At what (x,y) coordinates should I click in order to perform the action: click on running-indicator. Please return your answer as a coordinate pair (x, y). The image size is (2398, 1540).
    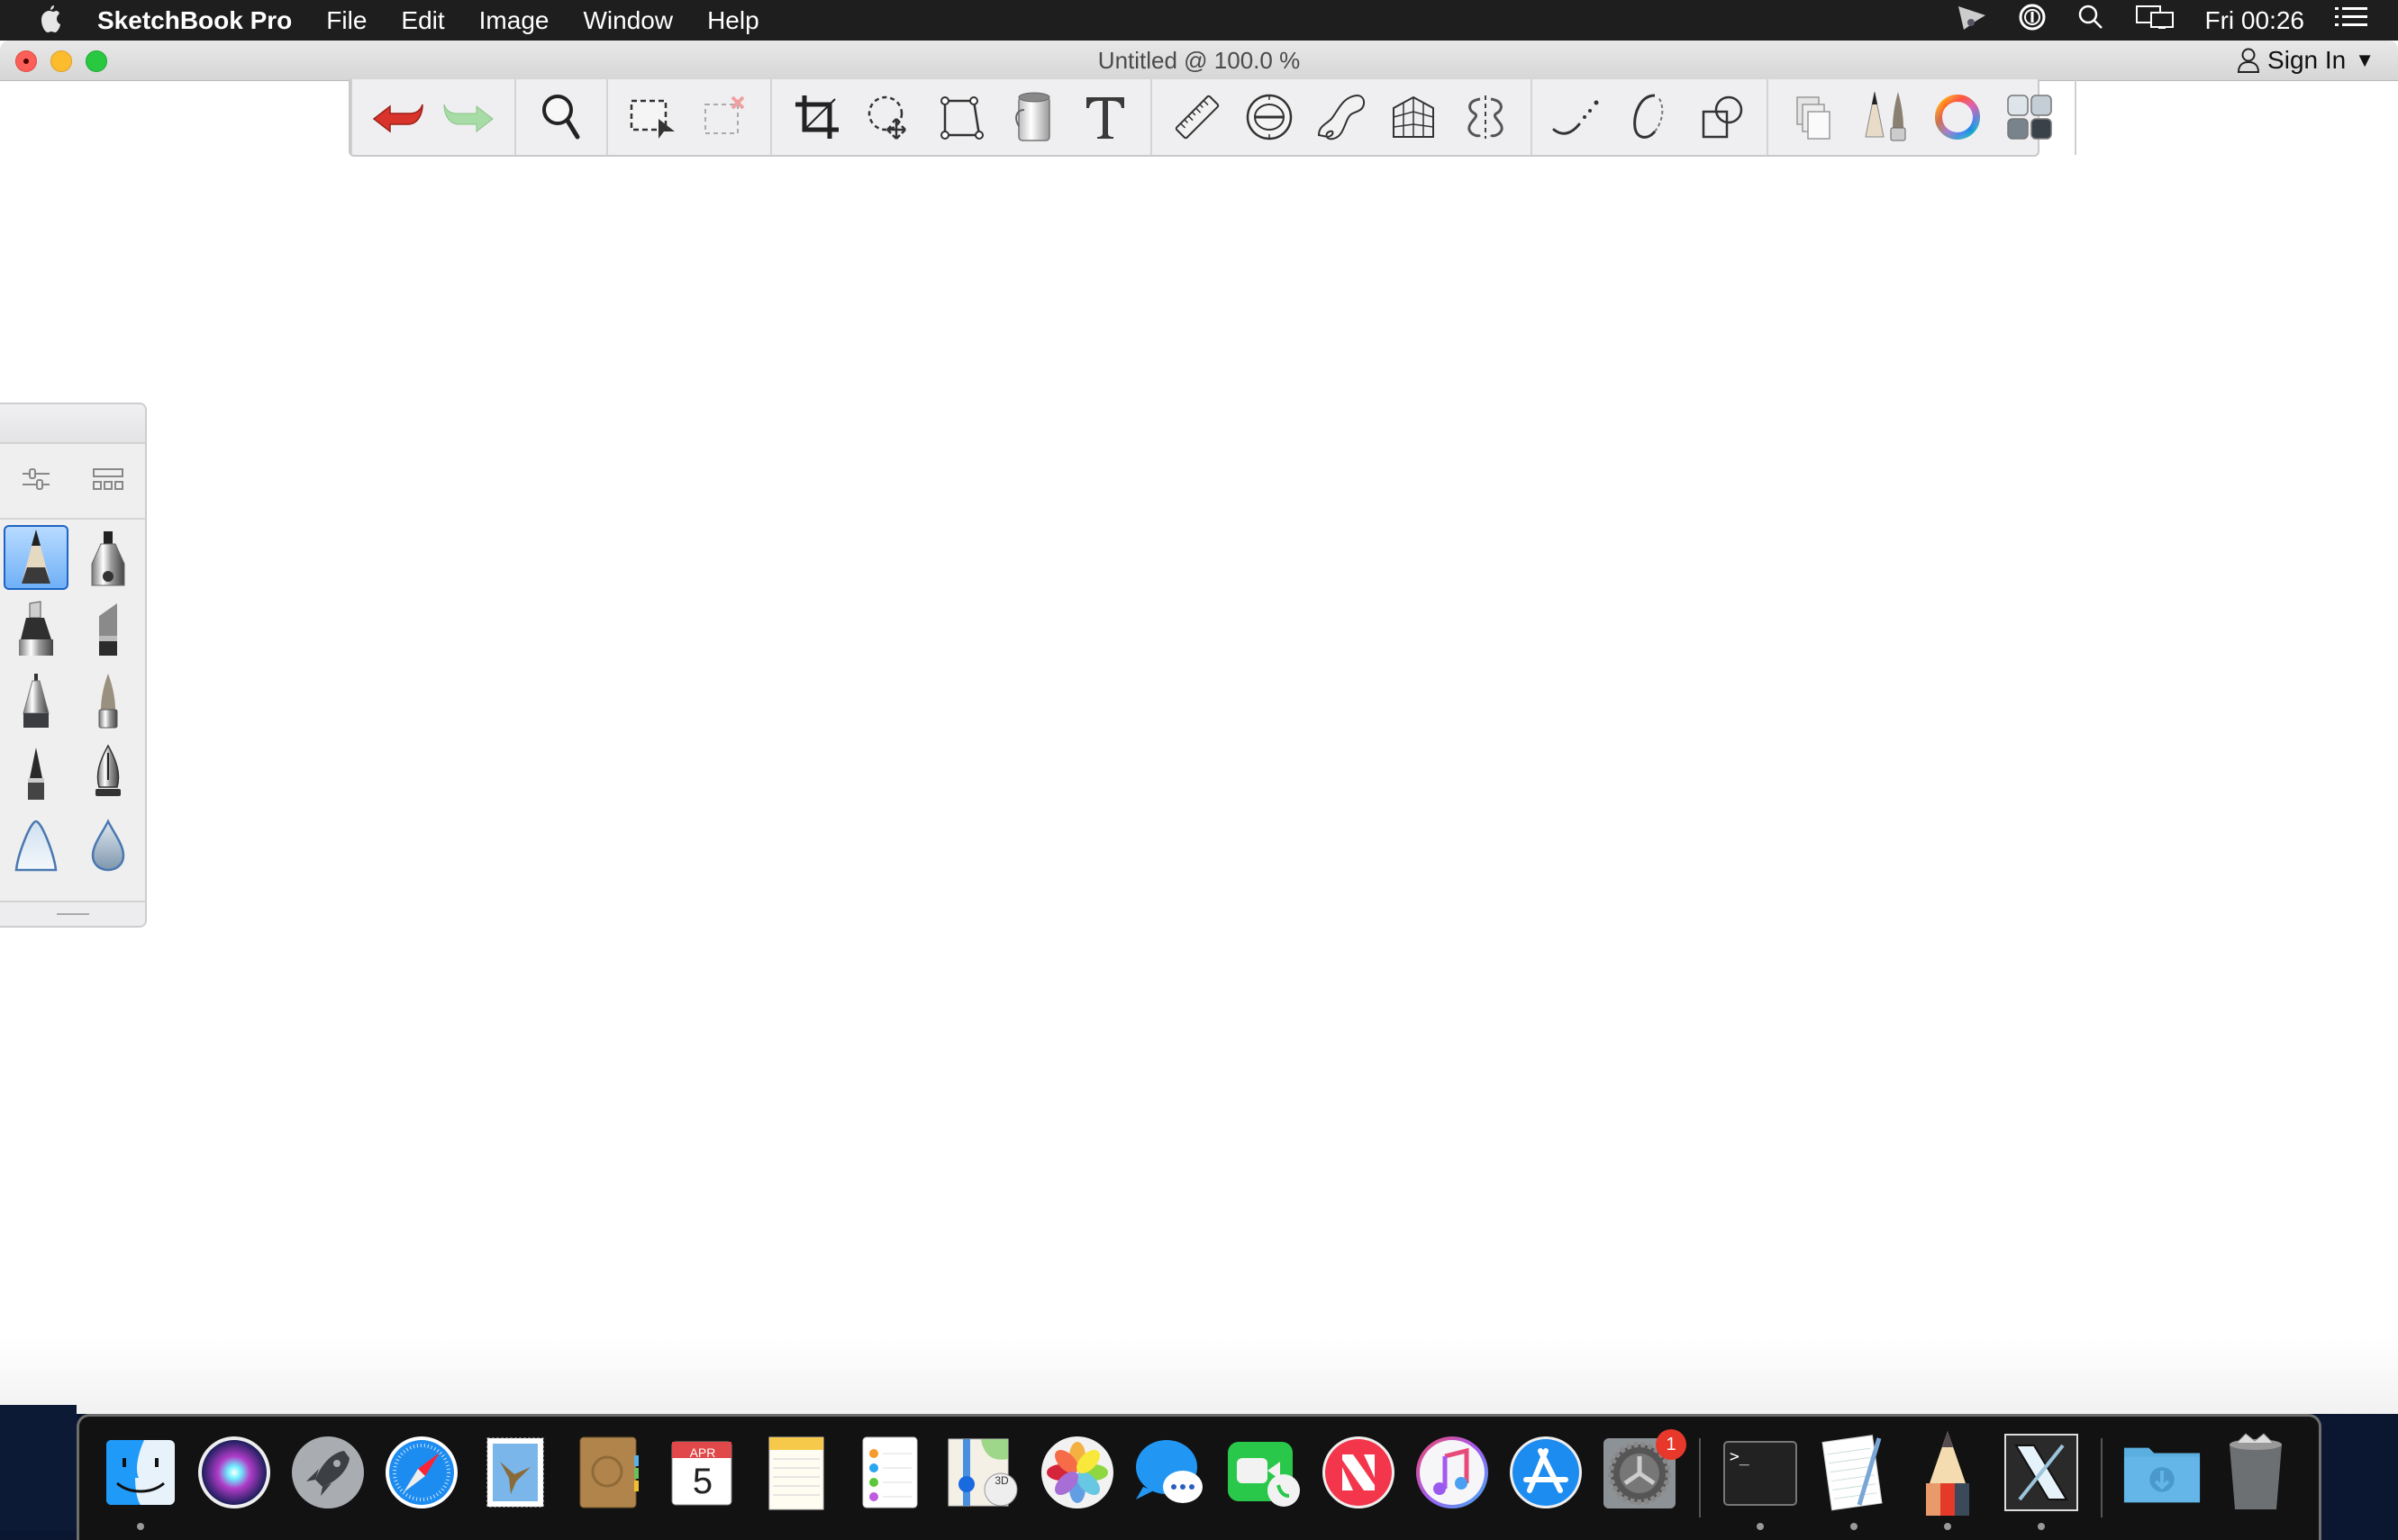
    Looking at the image, I should click on (1947, 1527).